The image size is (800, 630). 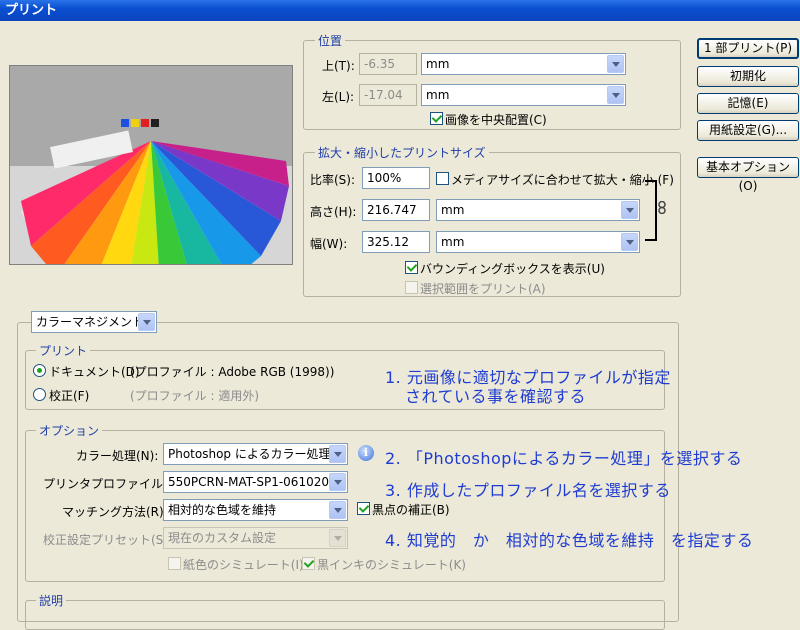 I want to click on center-image-checkbox, so click(x=436, y=118).